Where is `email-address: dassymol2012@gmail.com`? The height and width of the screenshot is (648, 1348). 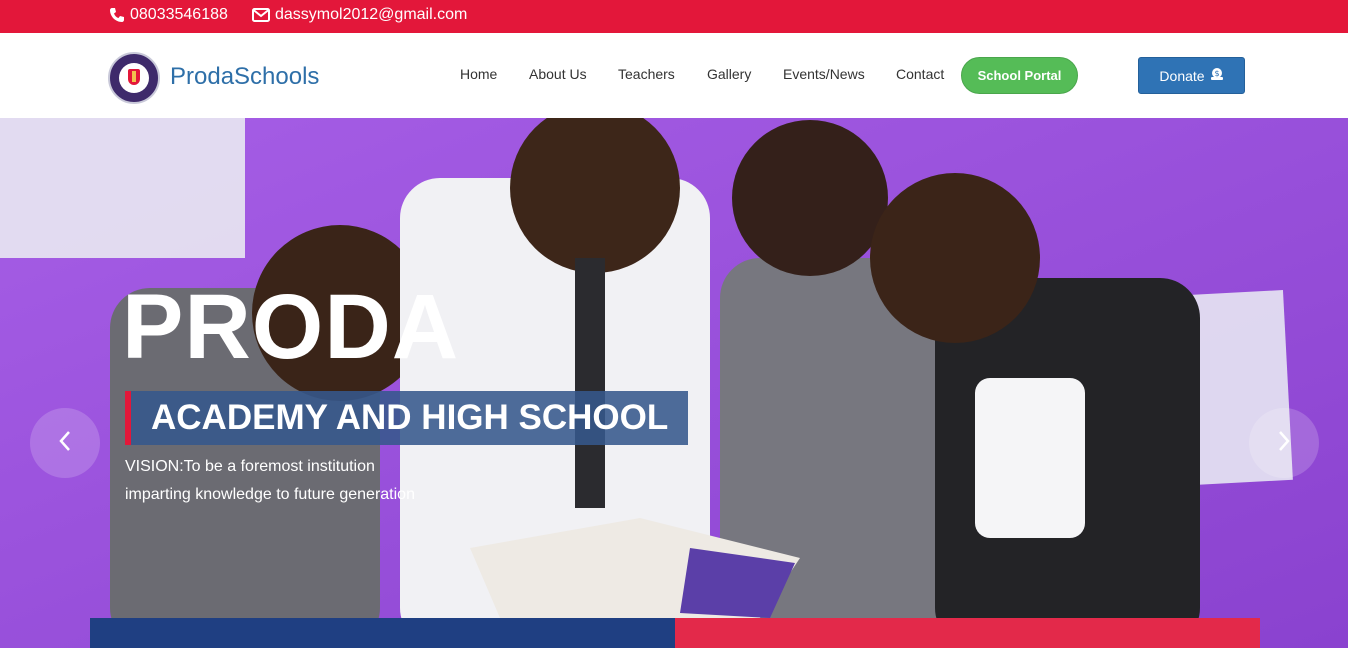
email-address: dassymol2012@gmail.com is located at coordinates (371, 14).